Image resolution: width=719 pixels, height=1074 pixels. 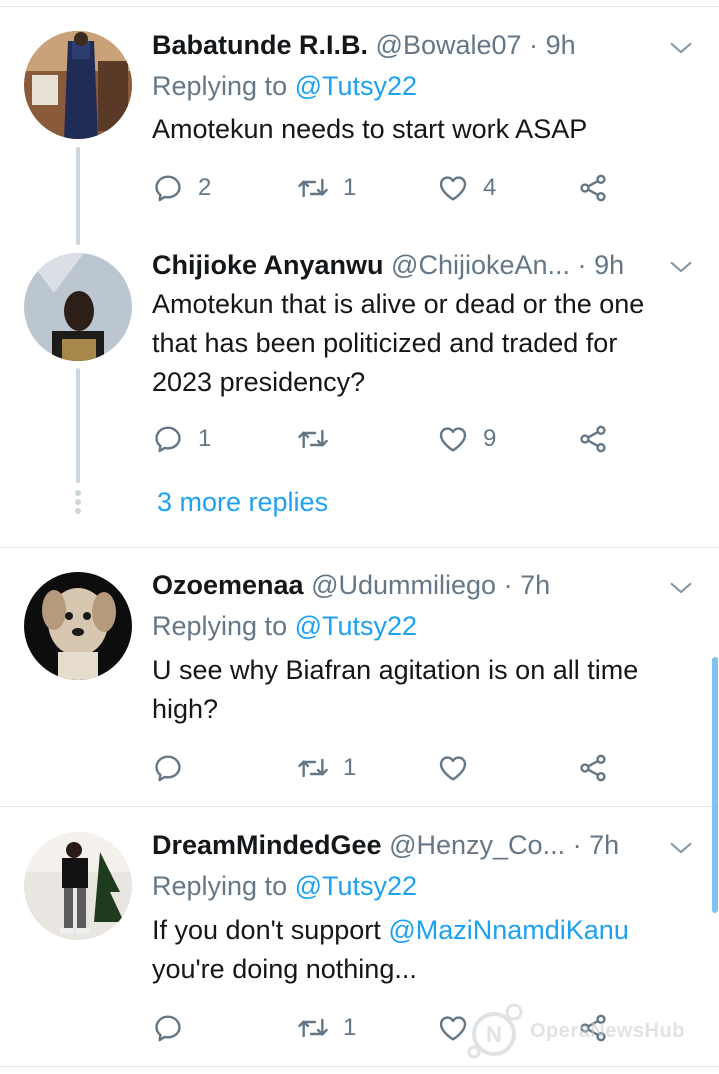 I want to click on like-count: 9, so click(x=490, y=438).